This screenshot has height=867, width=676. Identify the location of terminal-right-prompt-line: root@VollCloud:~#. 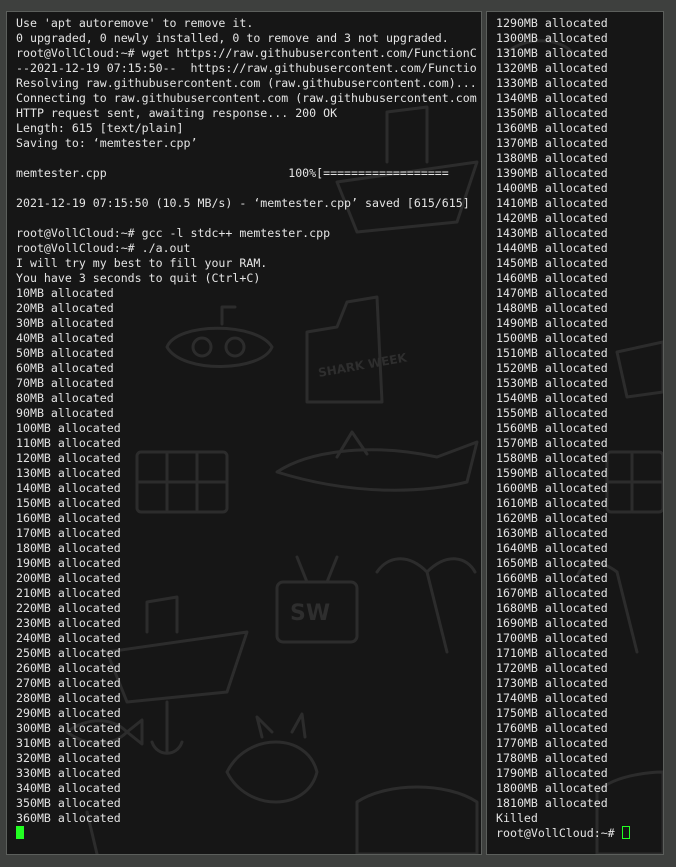
(579, 833).